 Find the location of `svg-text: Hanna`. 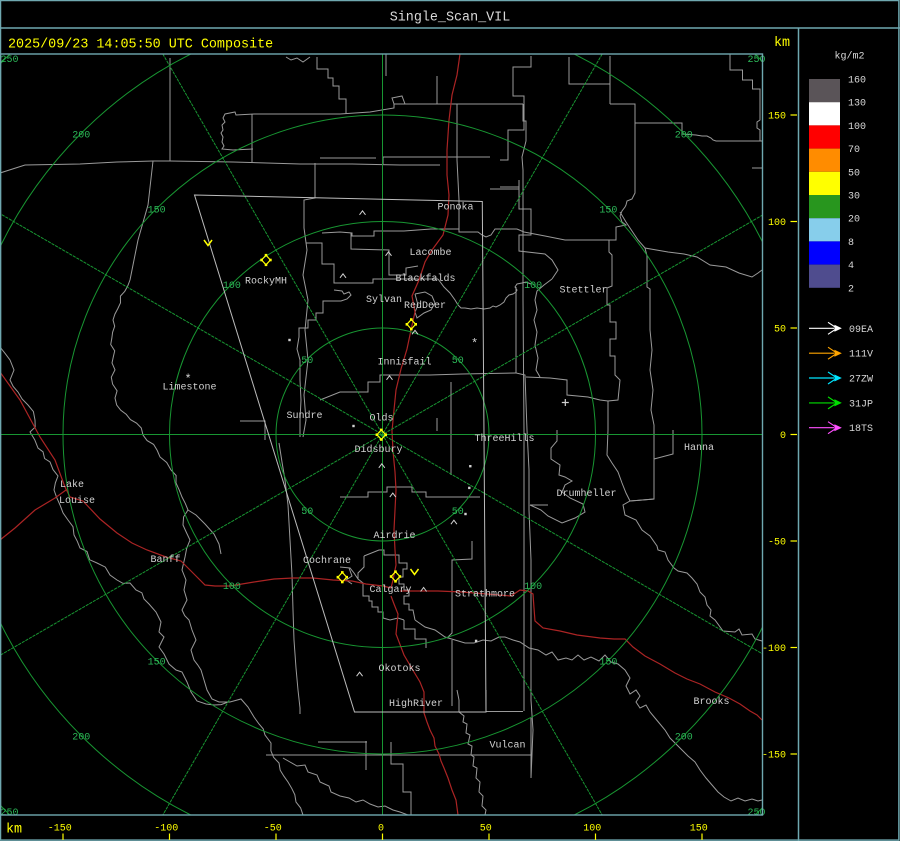

svg-text: Hanna is located at coordinates (699, 448).